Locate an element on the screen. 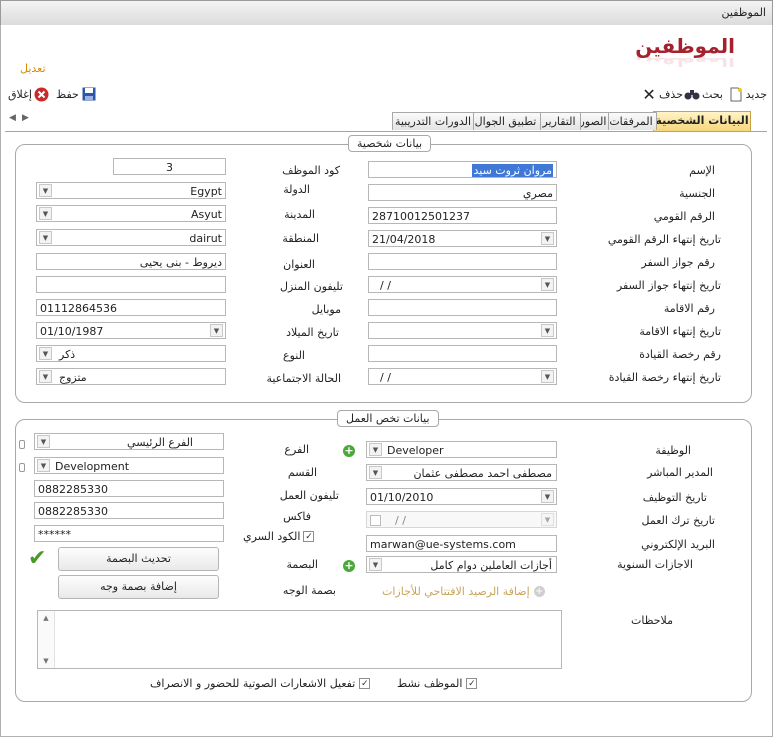 This screenshot has height=738, width=773. email-field: marwan@ue-systems.com is located at coordinates (461, 543).